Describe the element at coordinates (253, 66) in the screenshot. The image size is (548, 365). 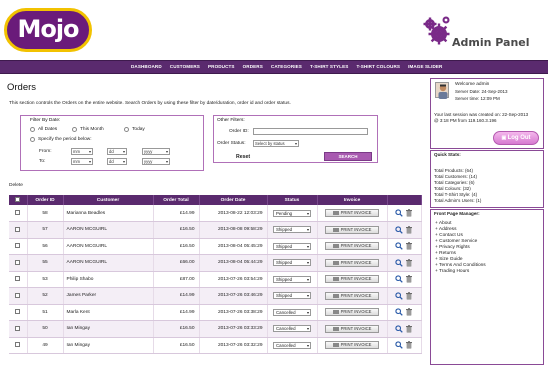
I see `nav-orders: ORDERS` at that location.